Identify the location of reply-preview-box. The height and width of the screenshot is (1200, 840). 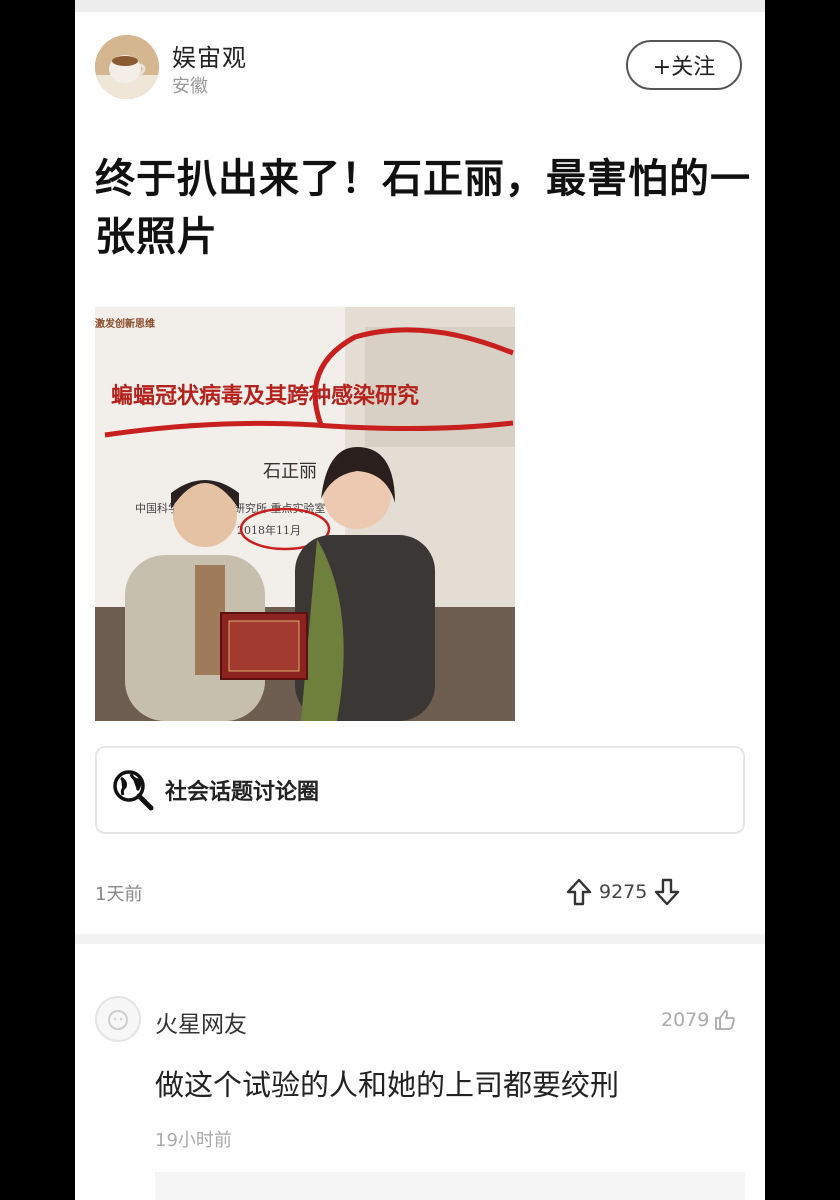
(450, 1186).